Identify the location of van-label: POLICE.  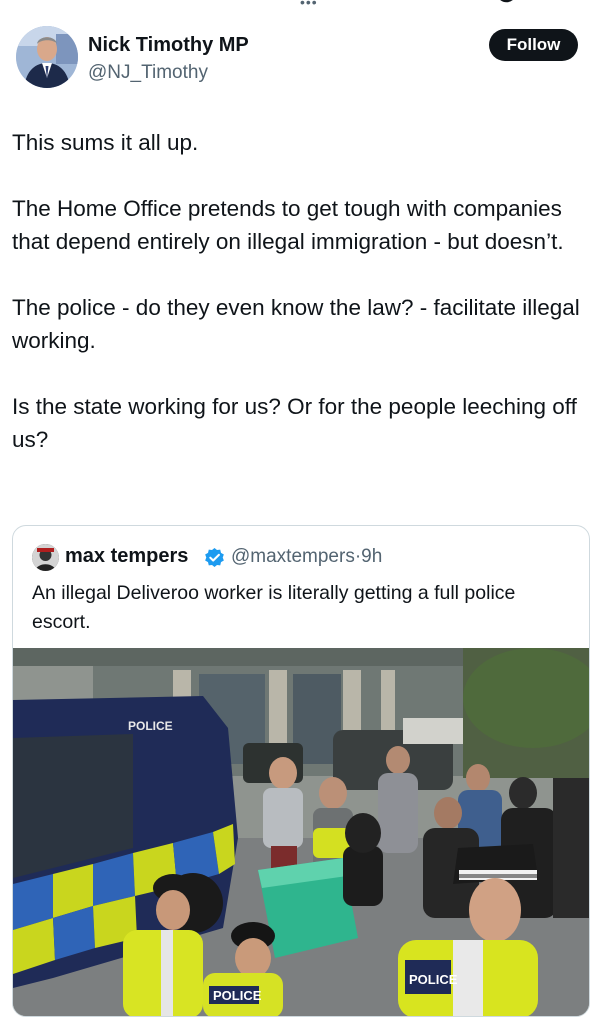
(150, 726).